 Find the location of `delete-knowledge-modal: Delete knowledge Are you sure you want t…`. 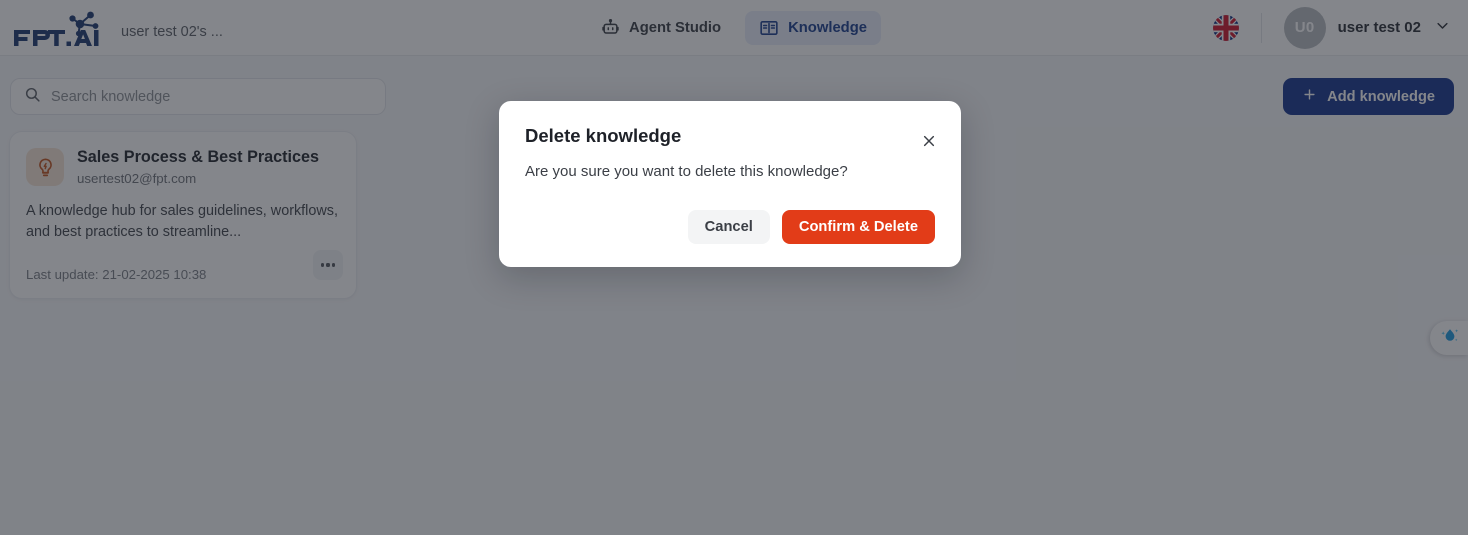

delete-knowledge-modal: Delete knowledge Are you sure you want t… is located at coordinates (730, 184).